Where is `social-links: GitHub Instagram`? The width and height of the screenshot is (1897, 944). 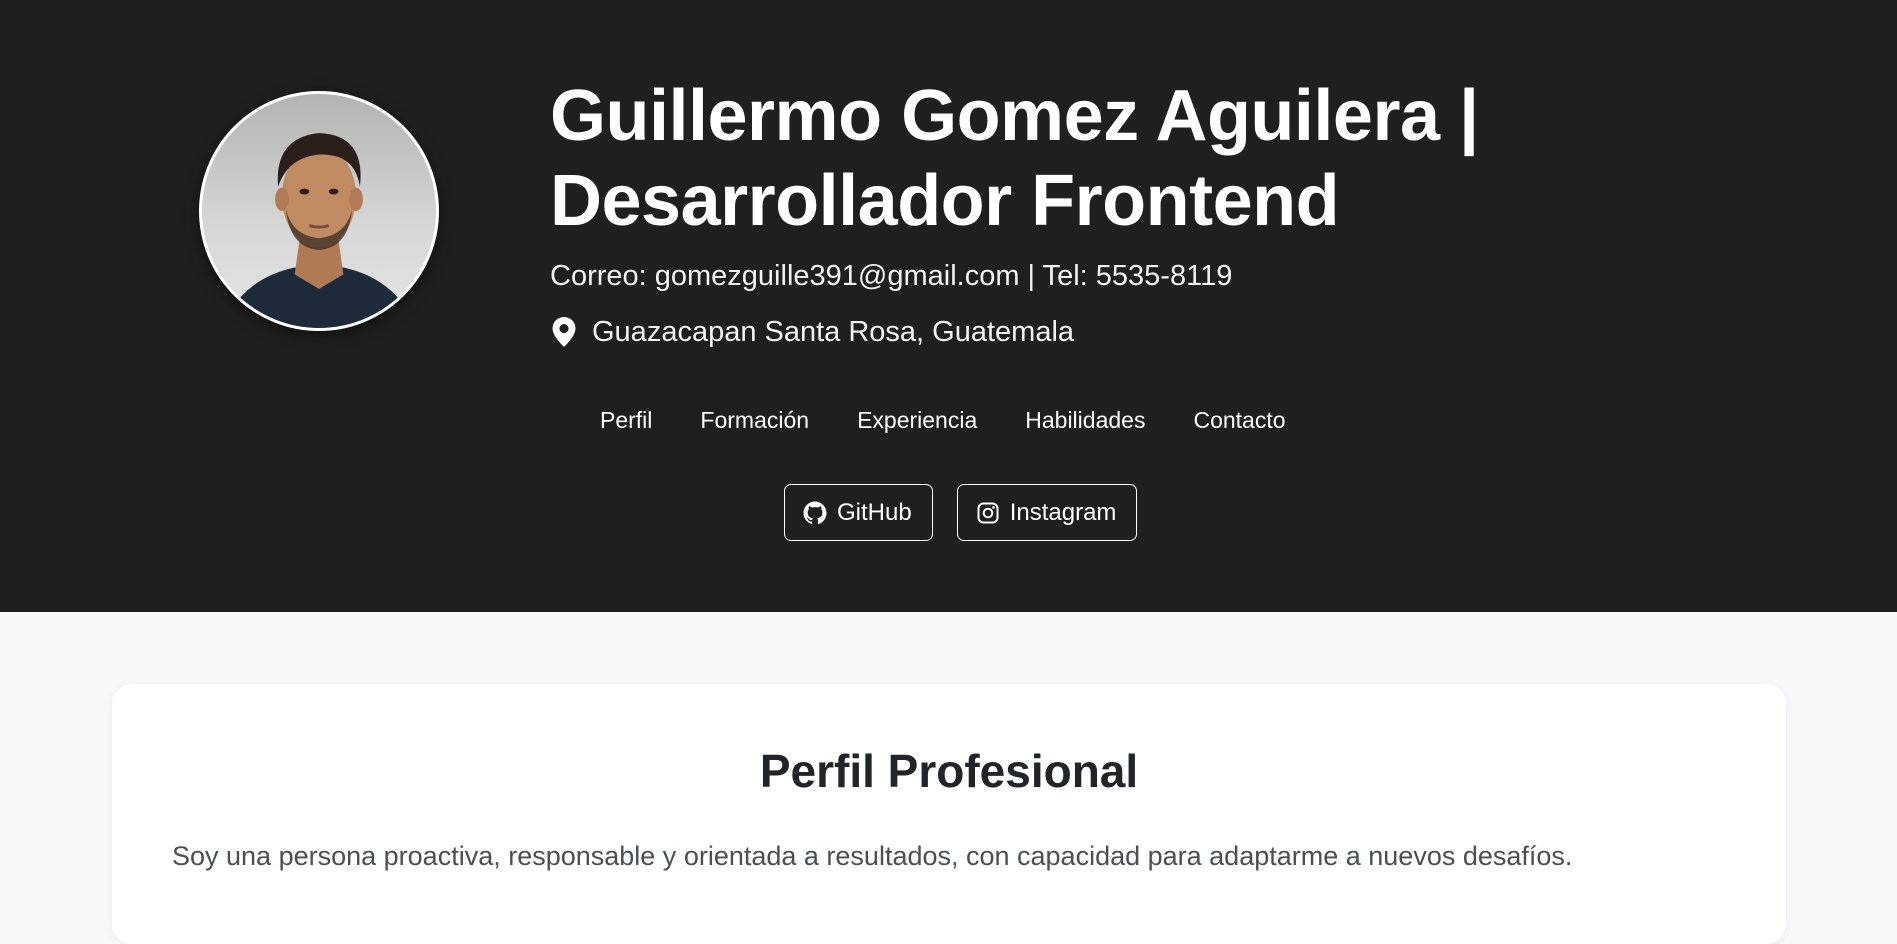
social-links: GitHub Instagram is located at coordinates (961, 512).